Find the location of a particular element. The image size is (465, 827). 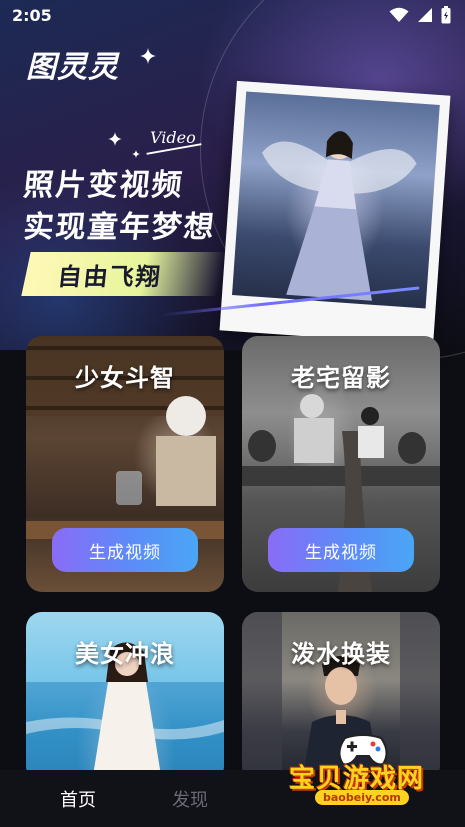

template-card: 少女斗智 生成视频 is located at coordinates (125, 464).